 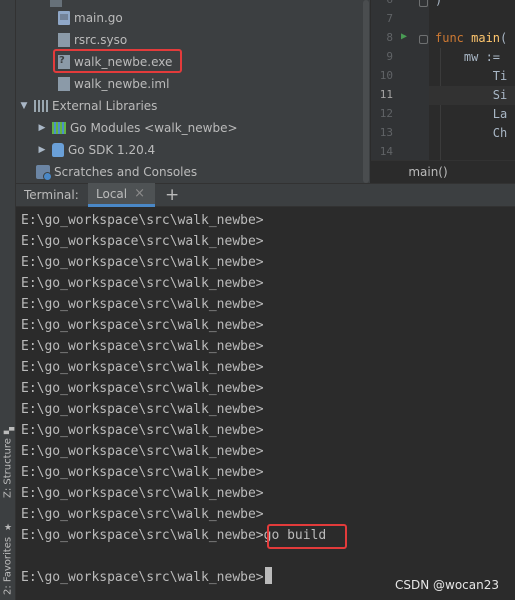 I want to click on line-number: 13, so click(x=386, y=132).